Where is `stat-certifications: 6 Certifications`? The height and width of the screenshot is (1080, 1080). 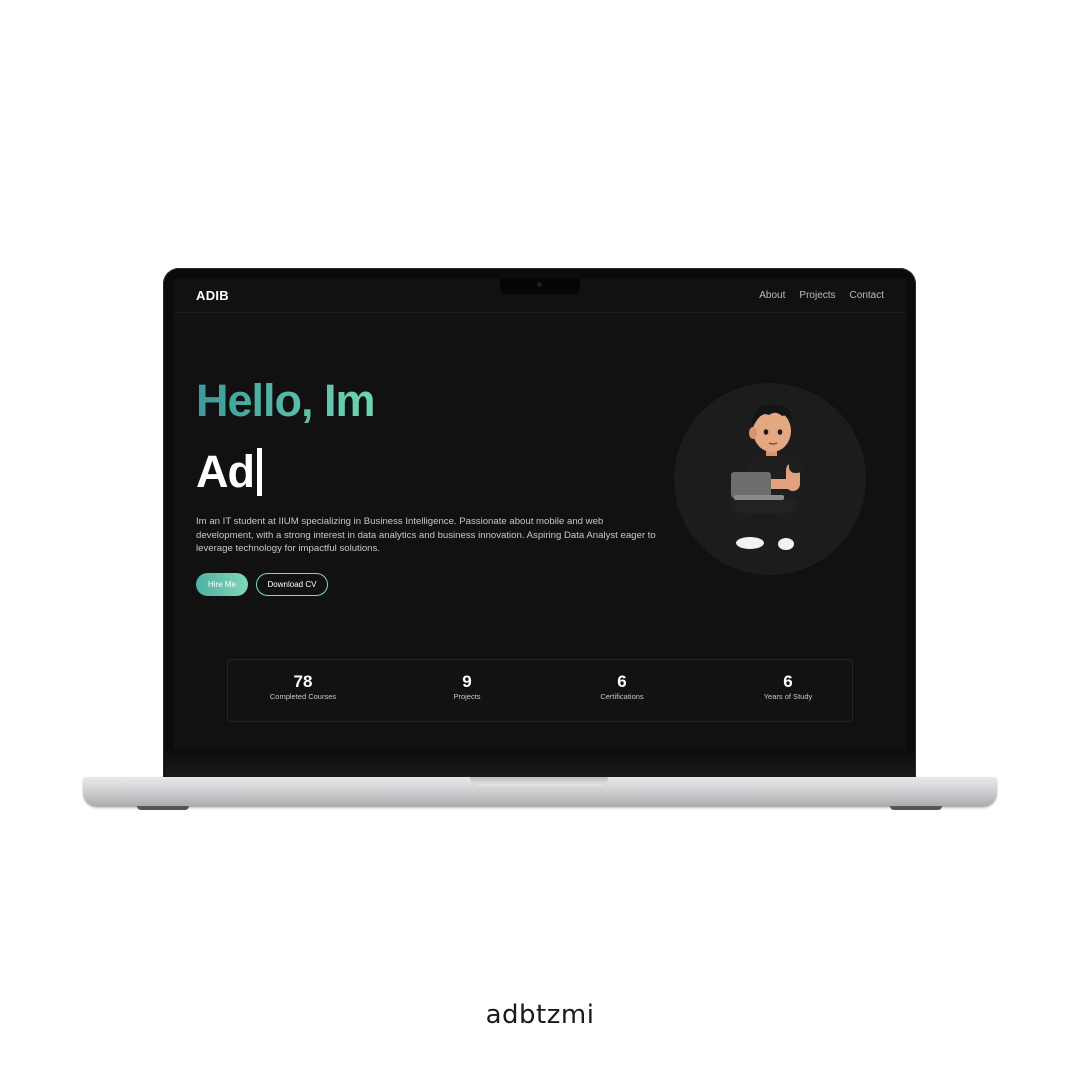
stat-certifications: 6 Certifications is located at coordinates (622, 686).